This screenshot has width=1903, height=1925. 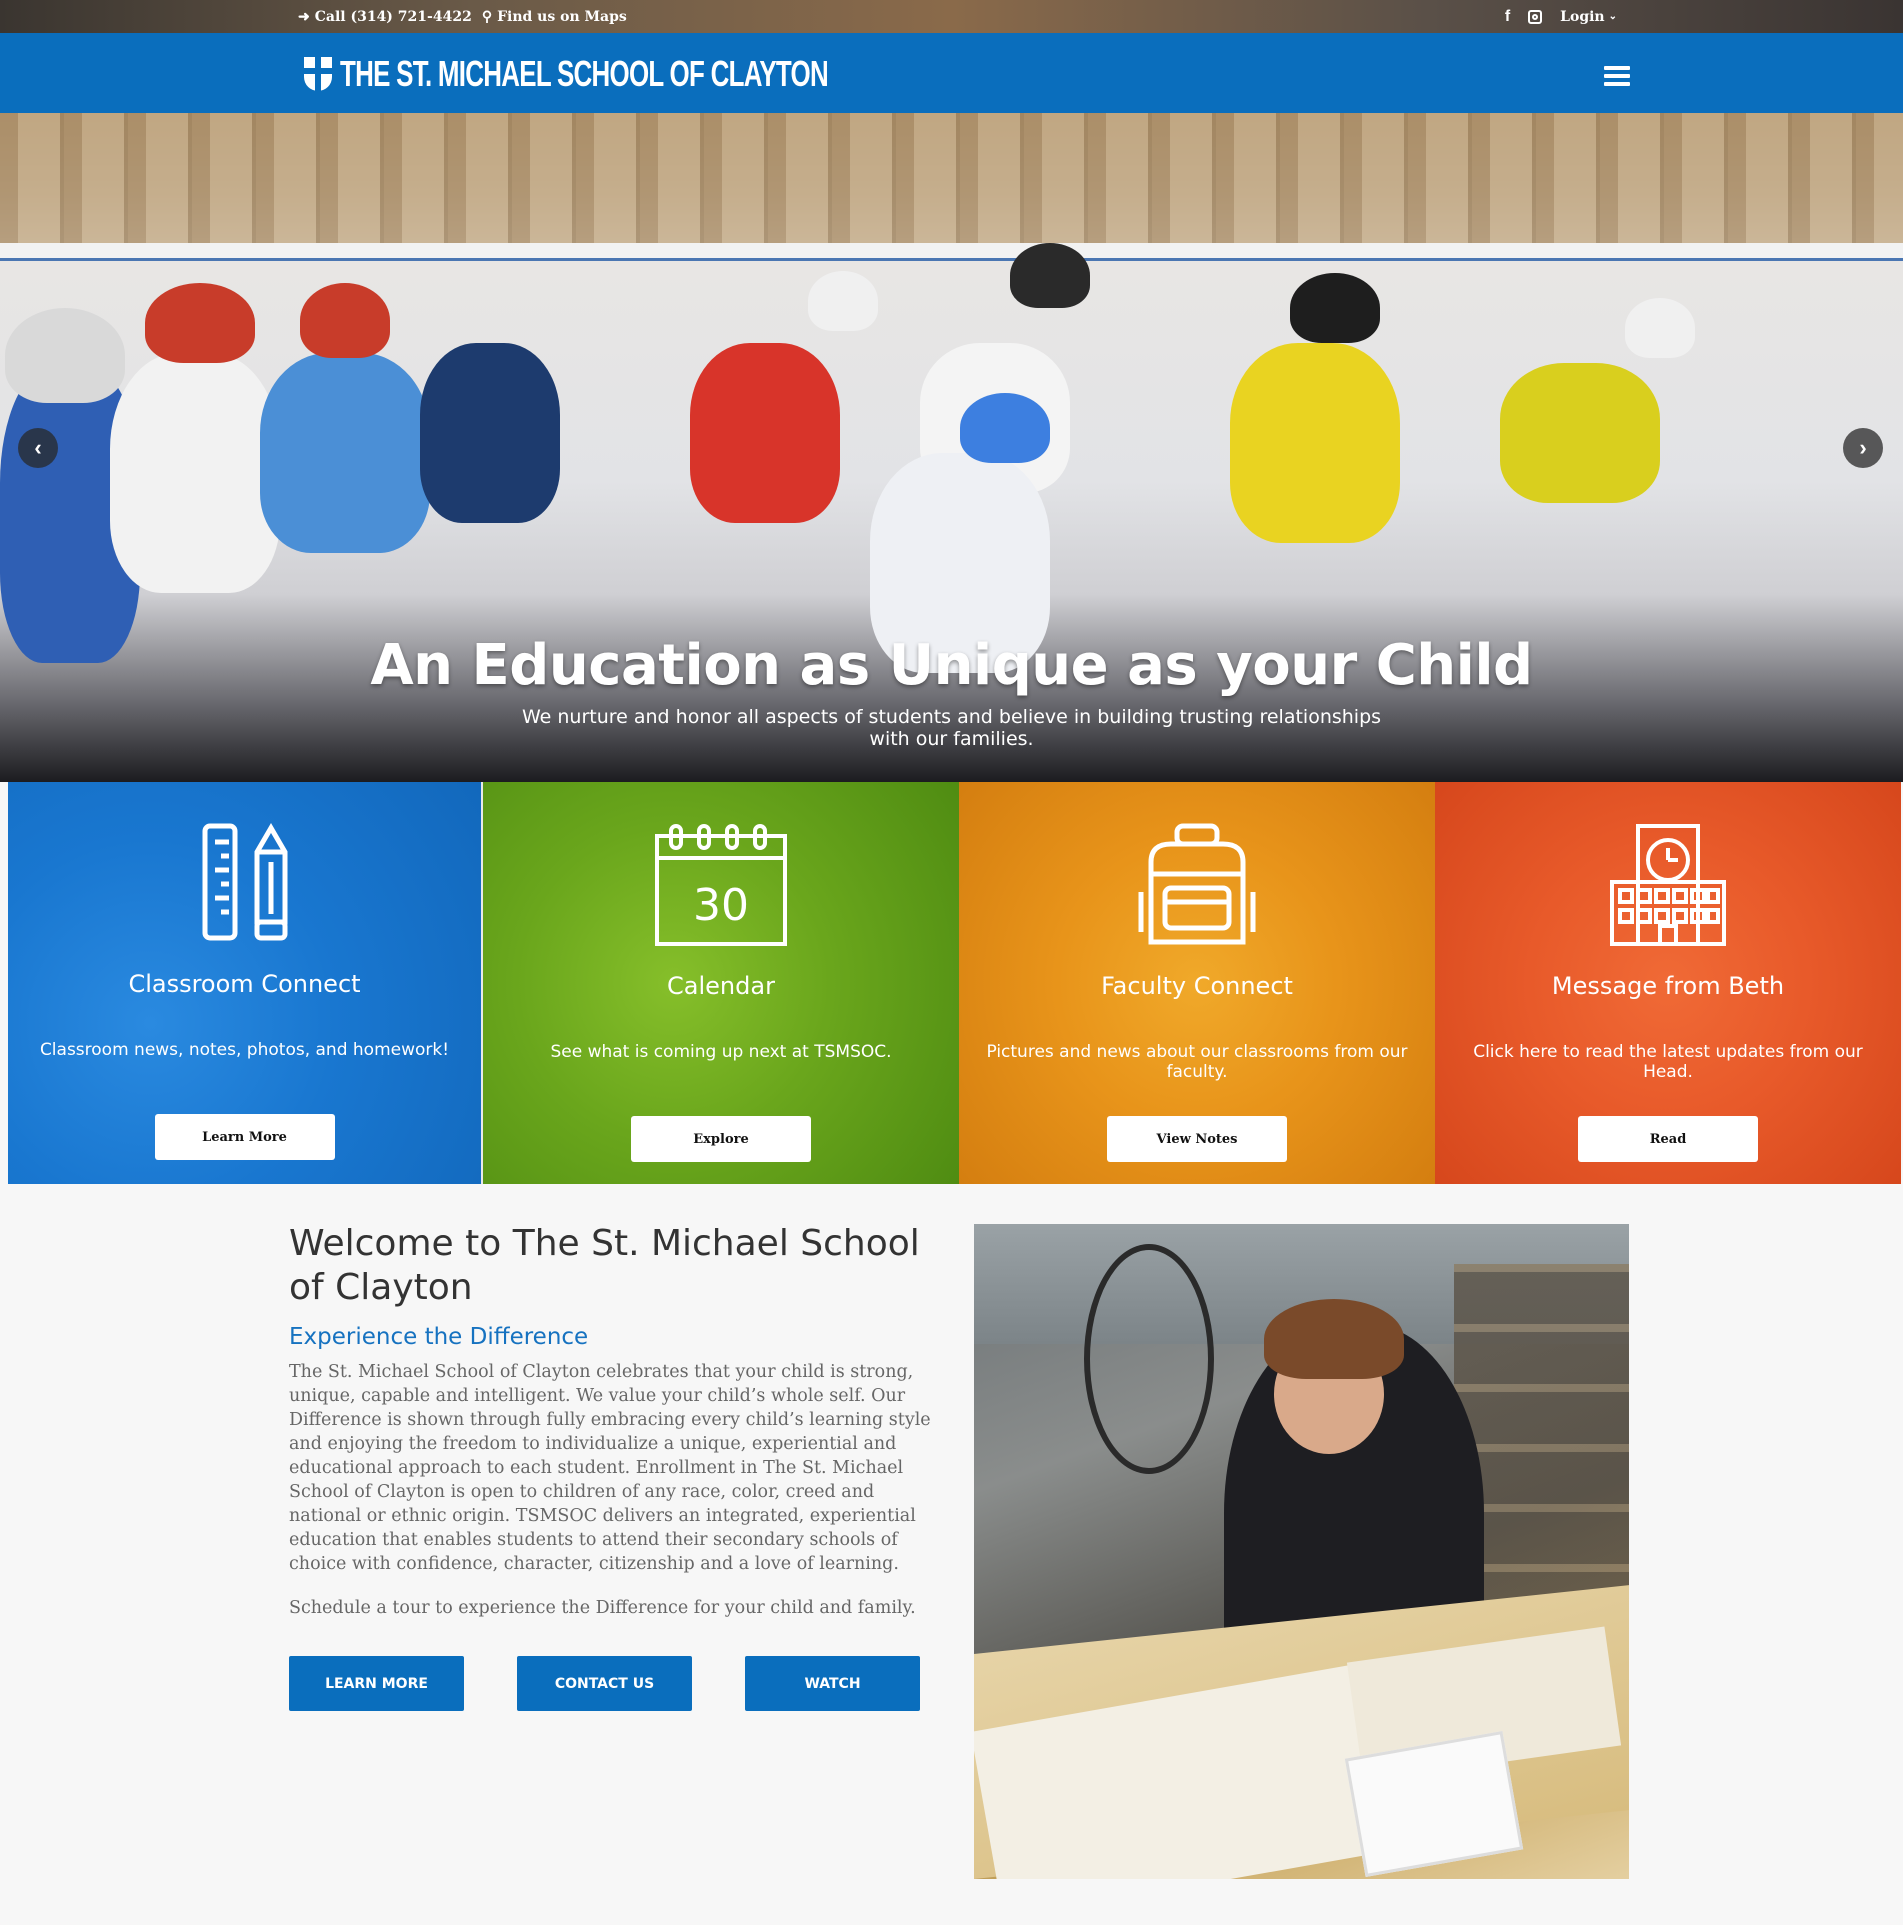 I want to click on call-link: ➜ Call (314) 721-4422, so click(x=385, y=17).